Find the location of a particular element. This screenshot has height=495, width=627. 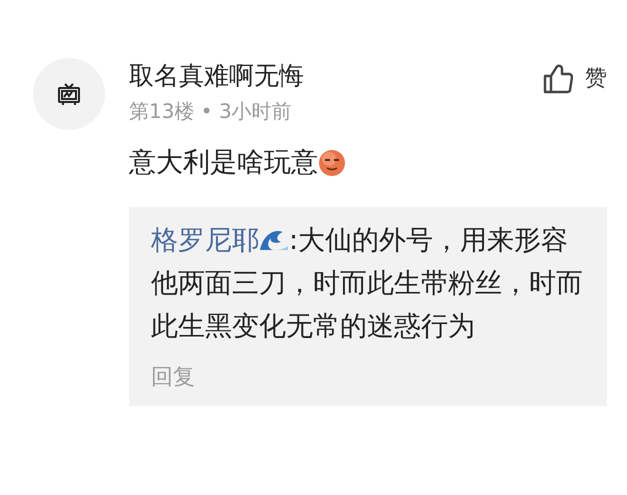

reply-author-link: 格罗尼耶 is located at coordinates (205, 240).